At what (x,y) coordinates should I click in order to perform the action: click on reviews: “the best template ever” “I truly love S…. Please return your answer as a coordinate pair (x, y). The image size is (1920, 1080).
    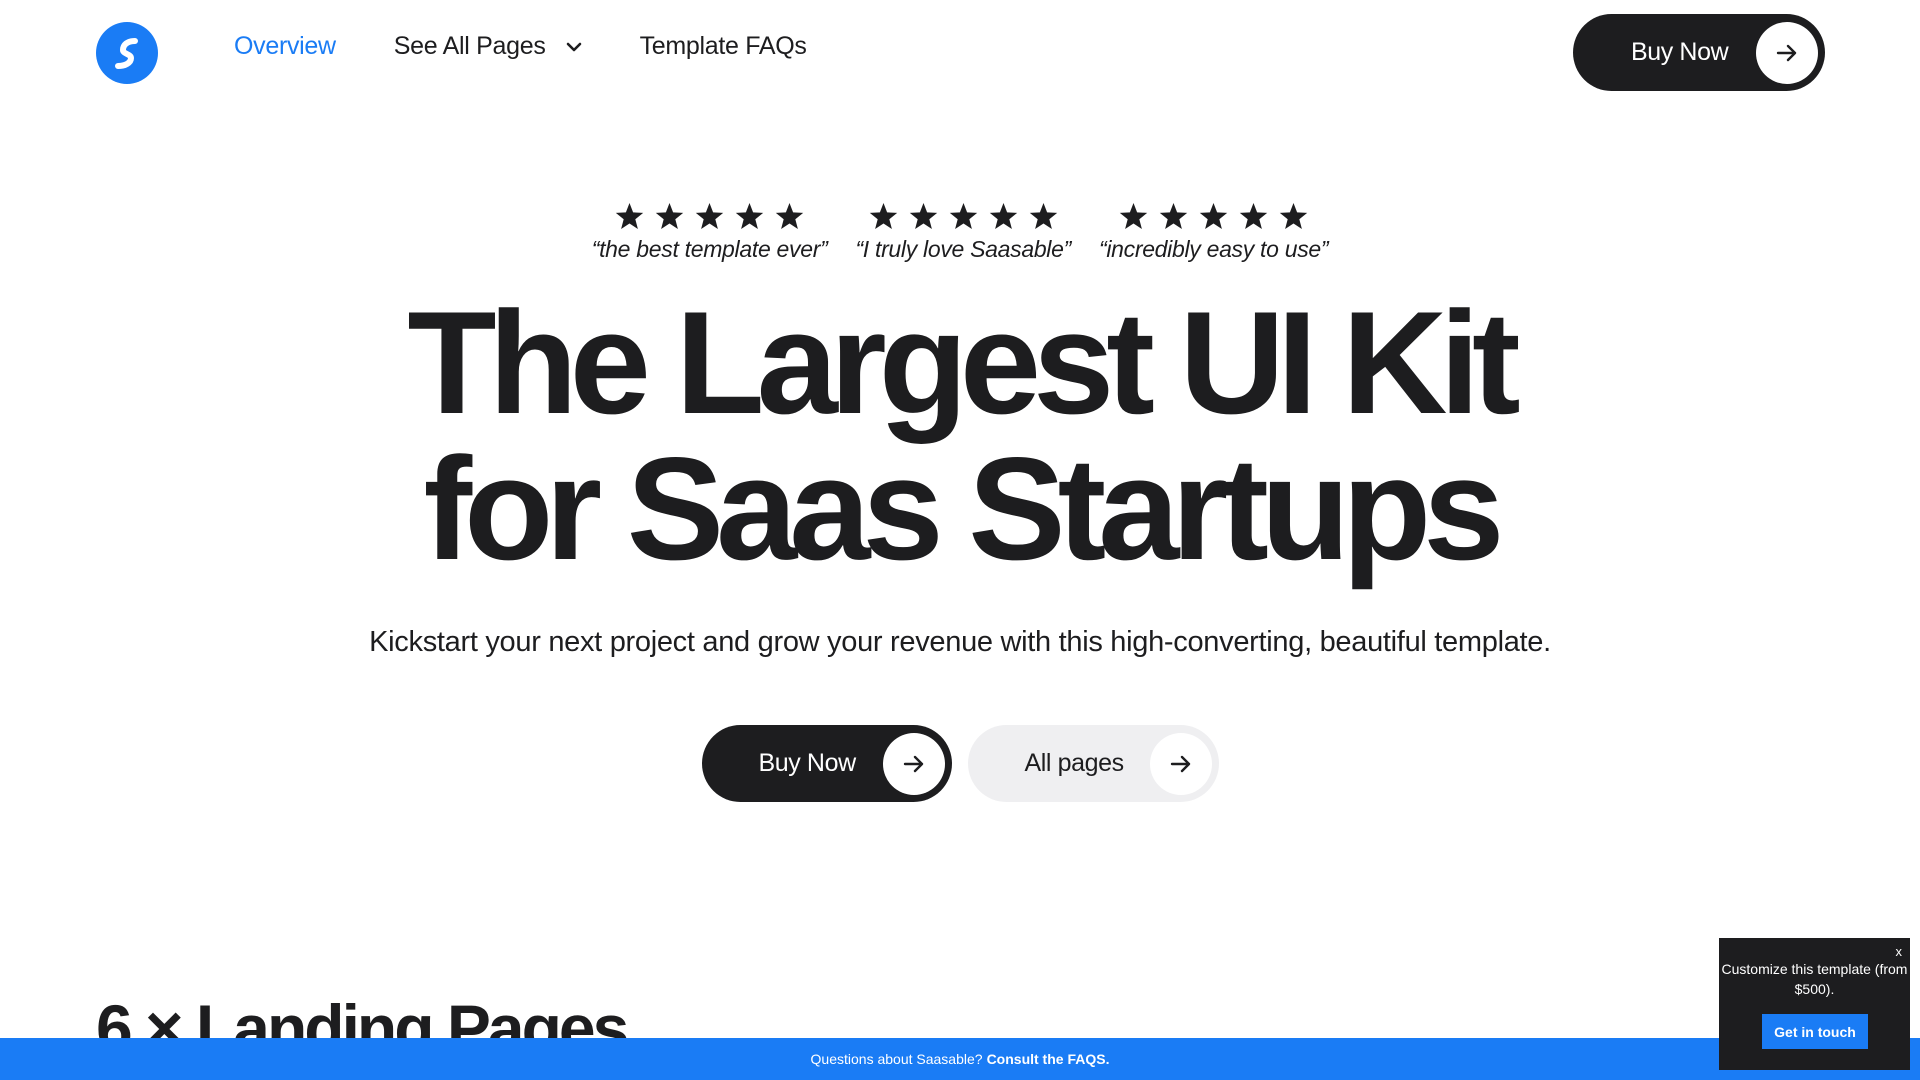
    Looking at the image, I should click on (960, 230).